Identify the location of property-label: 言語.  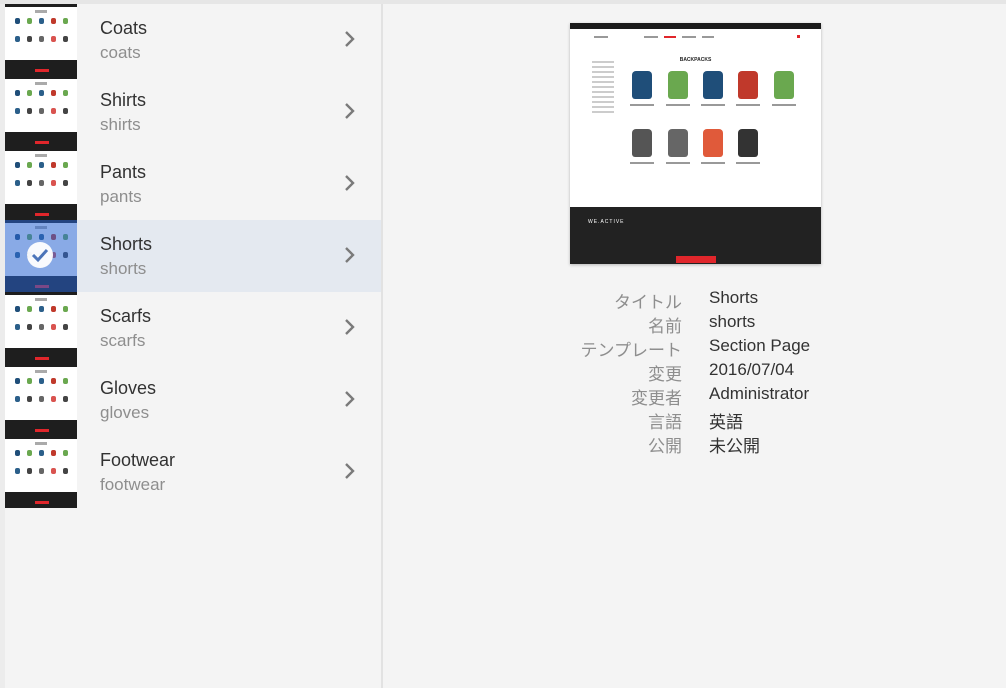
(665, 423).